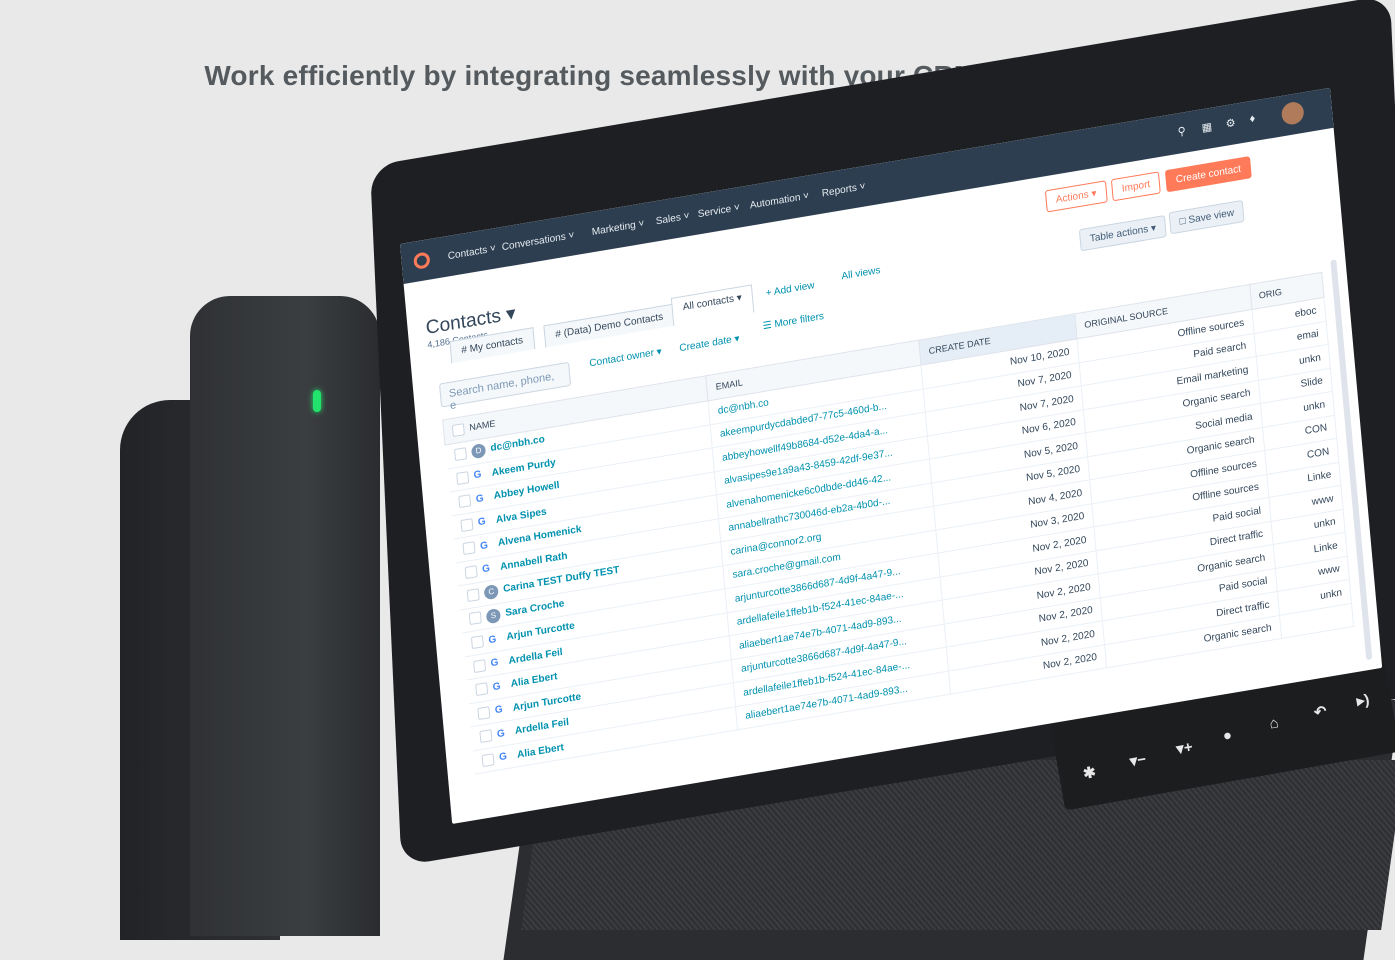  What do you see at coordinates (422, 260) in the screenshot?
I see `hubspot-logo-icon` at bounding box center [422, 260].